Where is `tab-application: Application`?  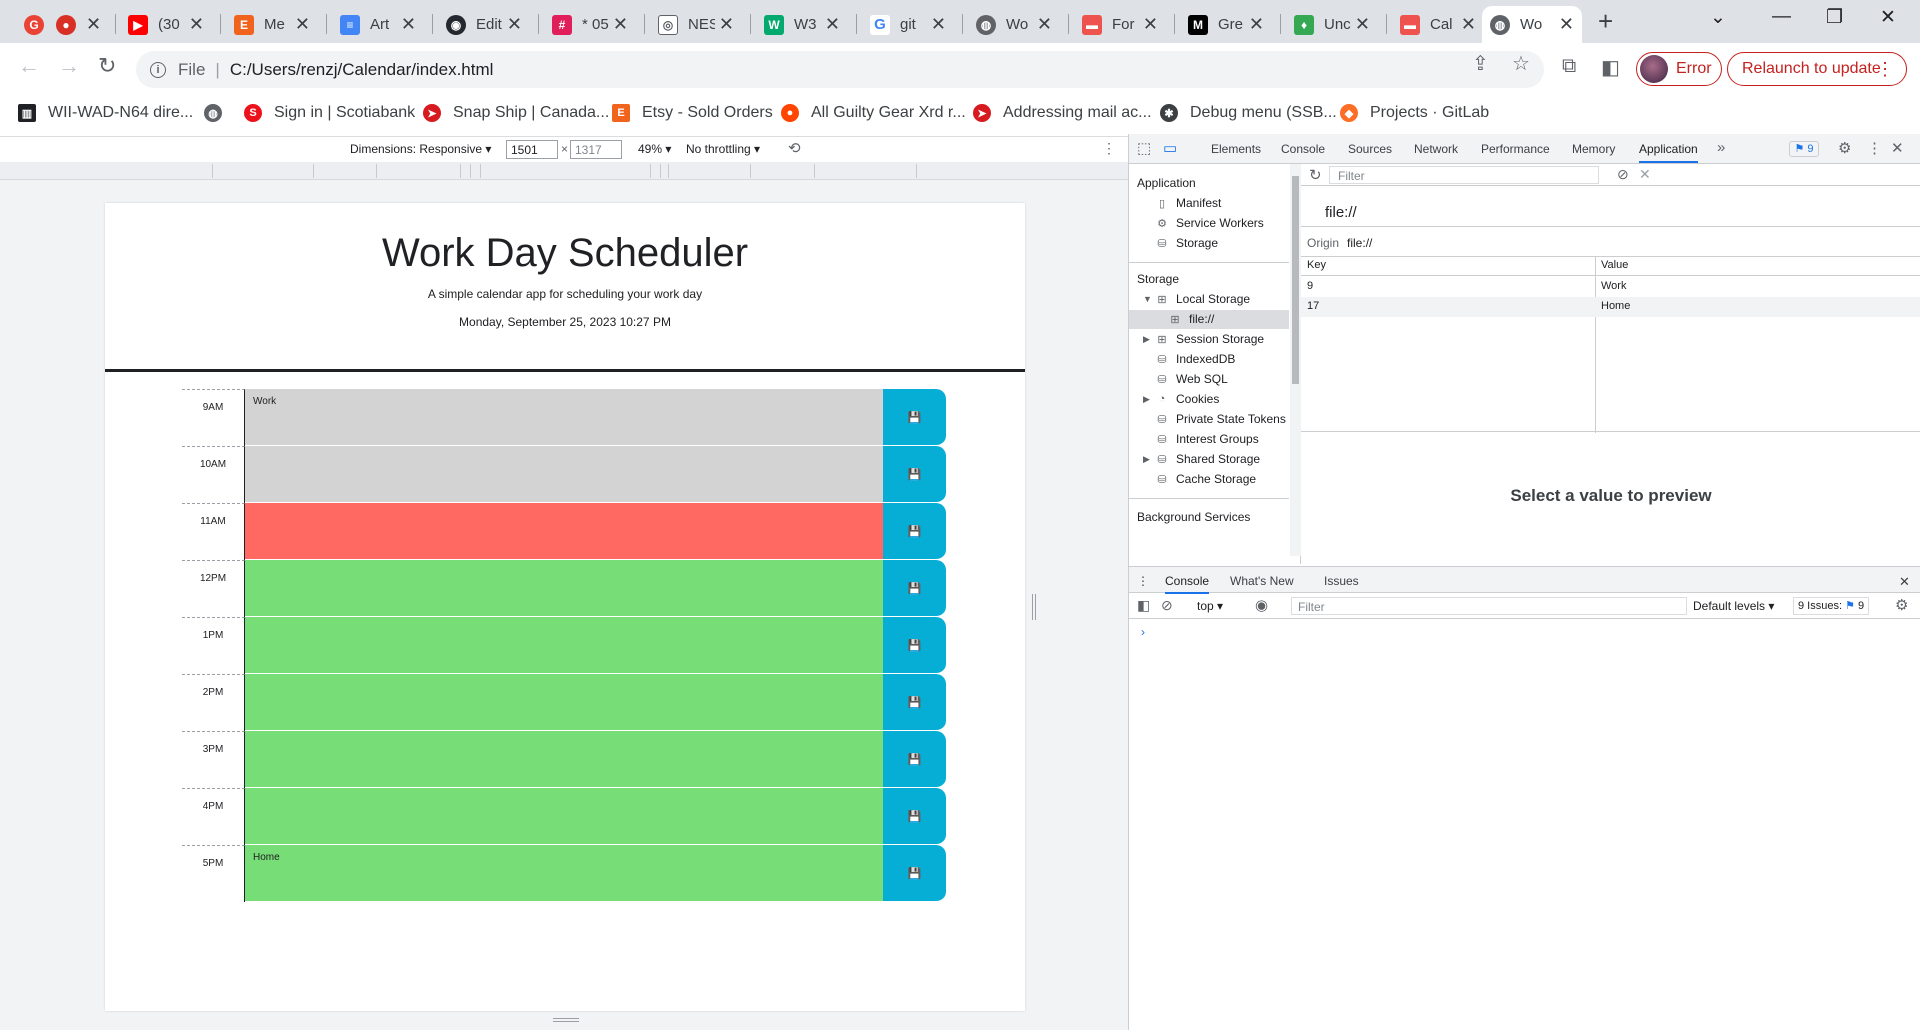 tab-application: Application is located at coordinates (1668, 152).